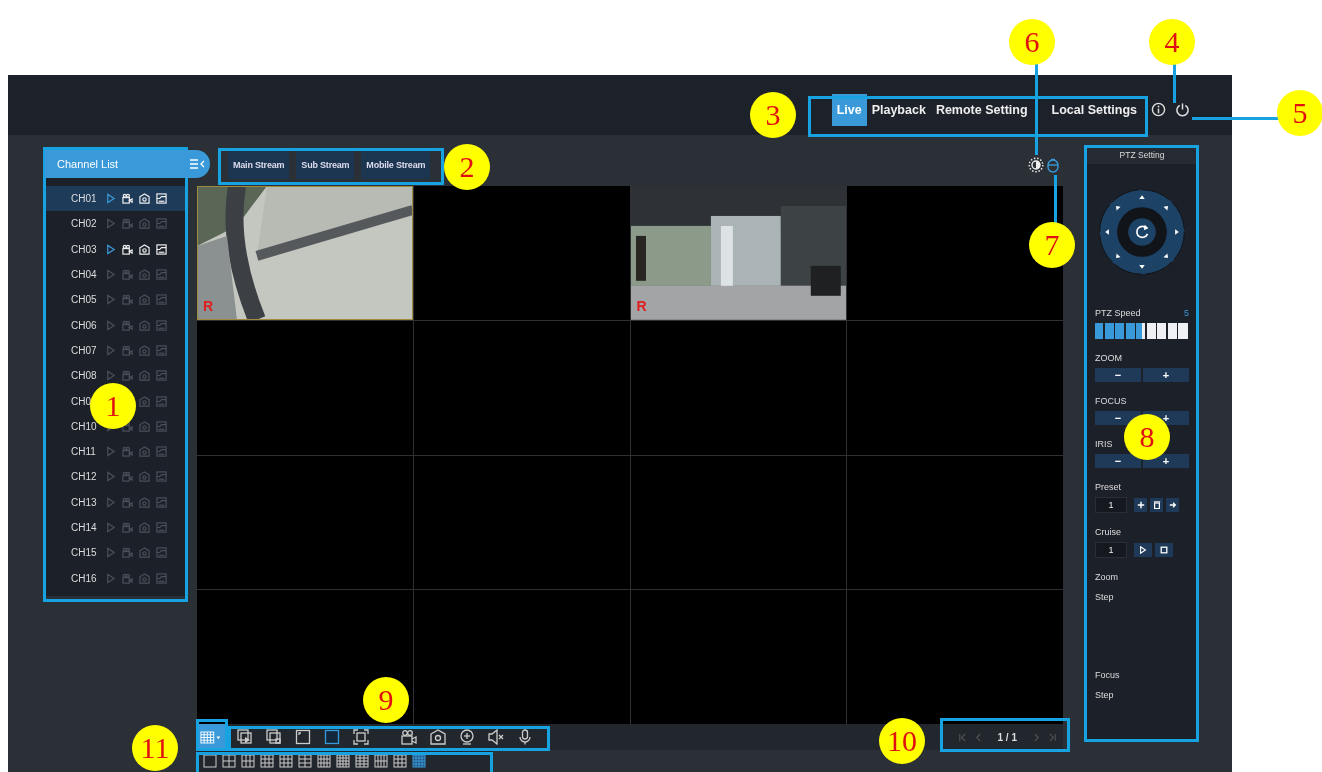 This screenshot has height=772, width=1322. I want to click on control-label: FOCUS, so click(1111, 401).